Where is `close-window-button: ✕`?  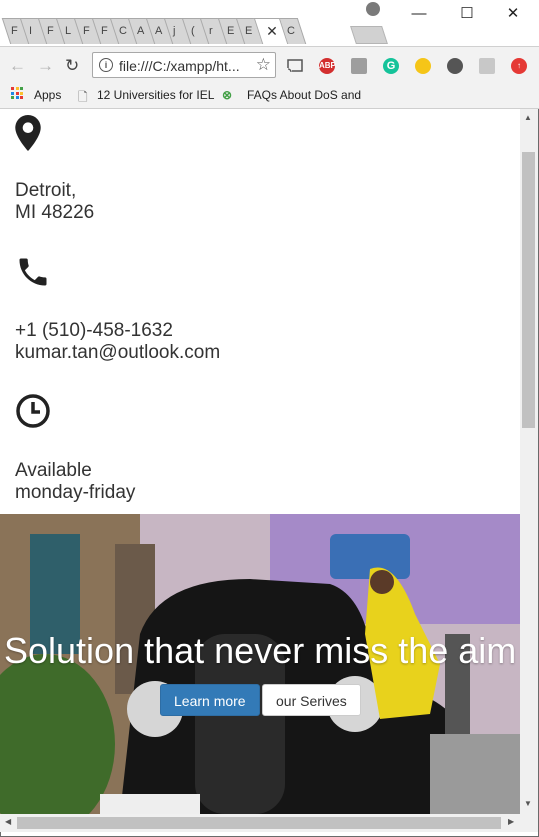
close-window-button: ✕ is located at coordinates (513, 14).